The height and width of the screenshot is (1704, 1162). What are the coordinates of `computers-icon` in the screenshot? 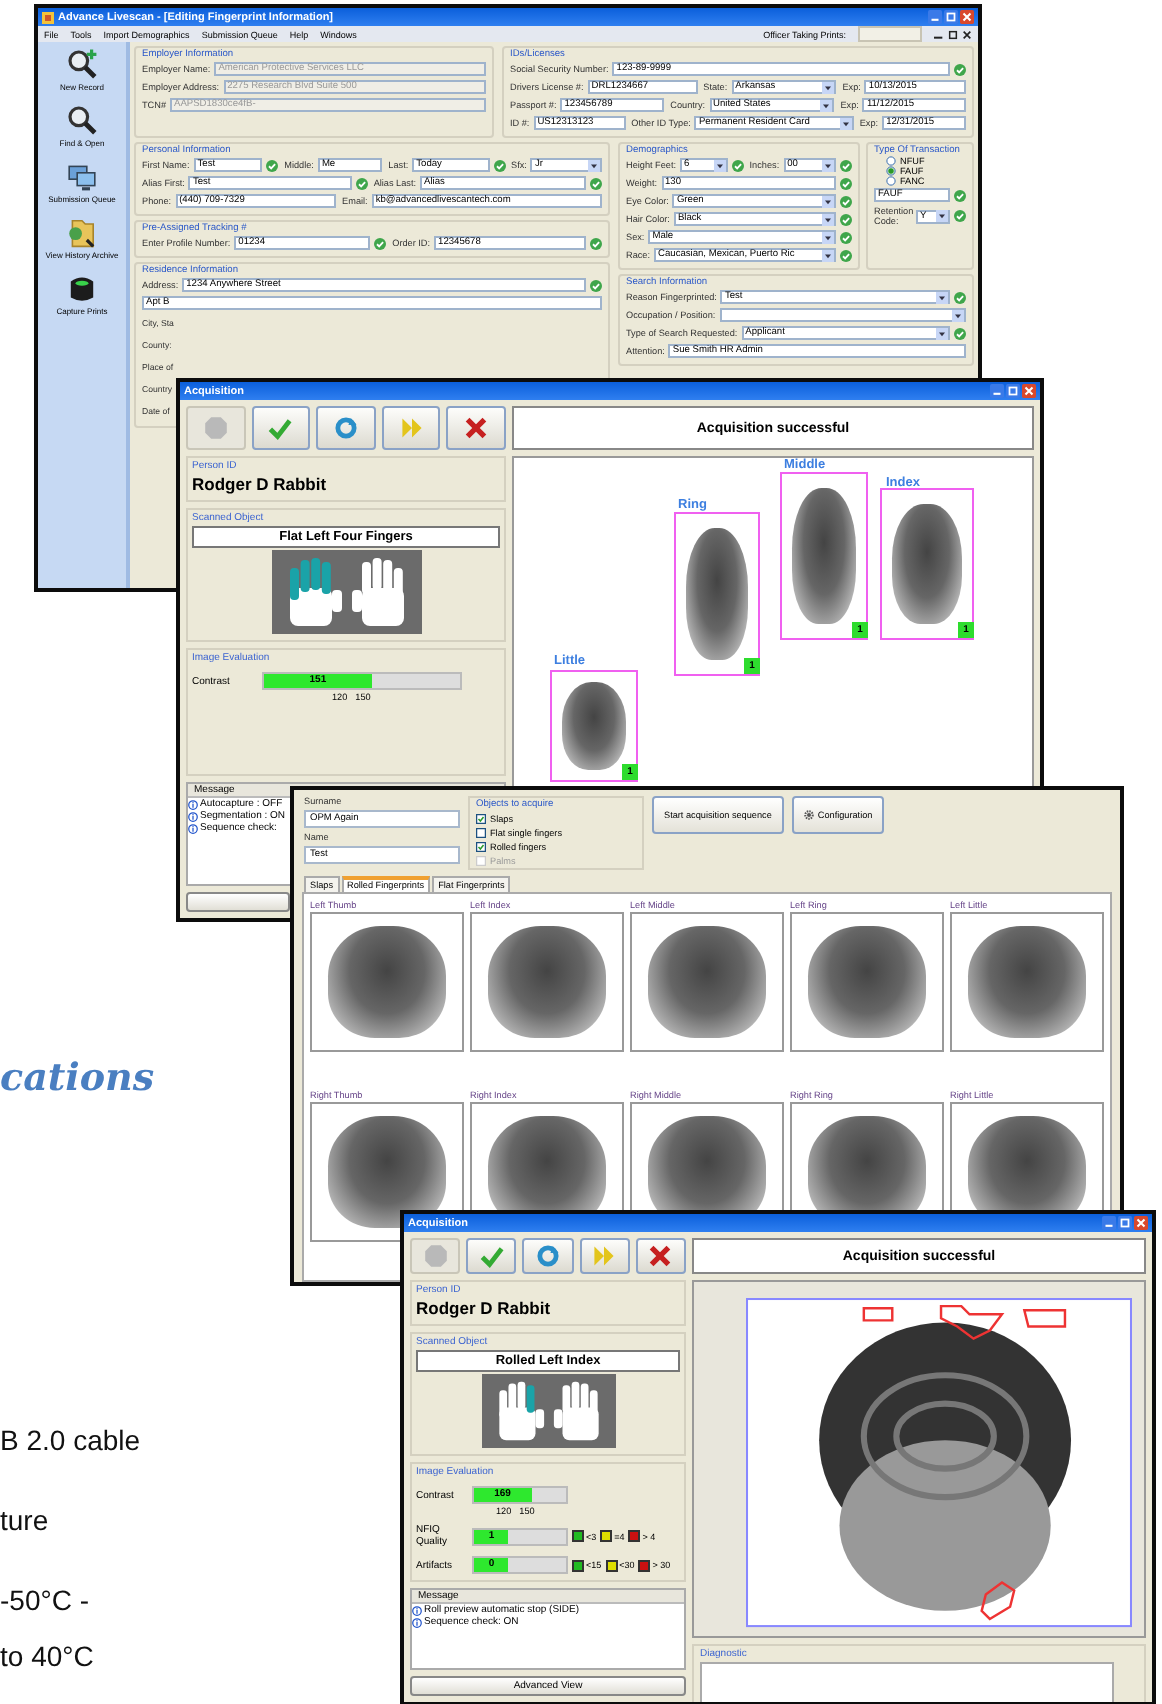 It's located at (81, 176).